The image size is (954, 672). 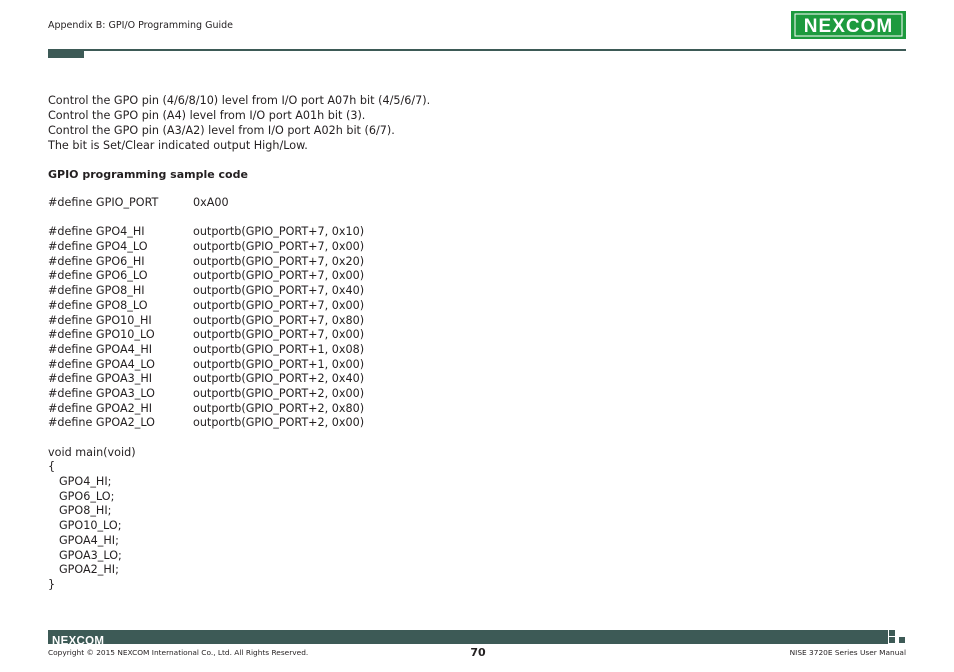 I want to click on define-name: #define GPOA2_HI, so click(x=100, y=408).